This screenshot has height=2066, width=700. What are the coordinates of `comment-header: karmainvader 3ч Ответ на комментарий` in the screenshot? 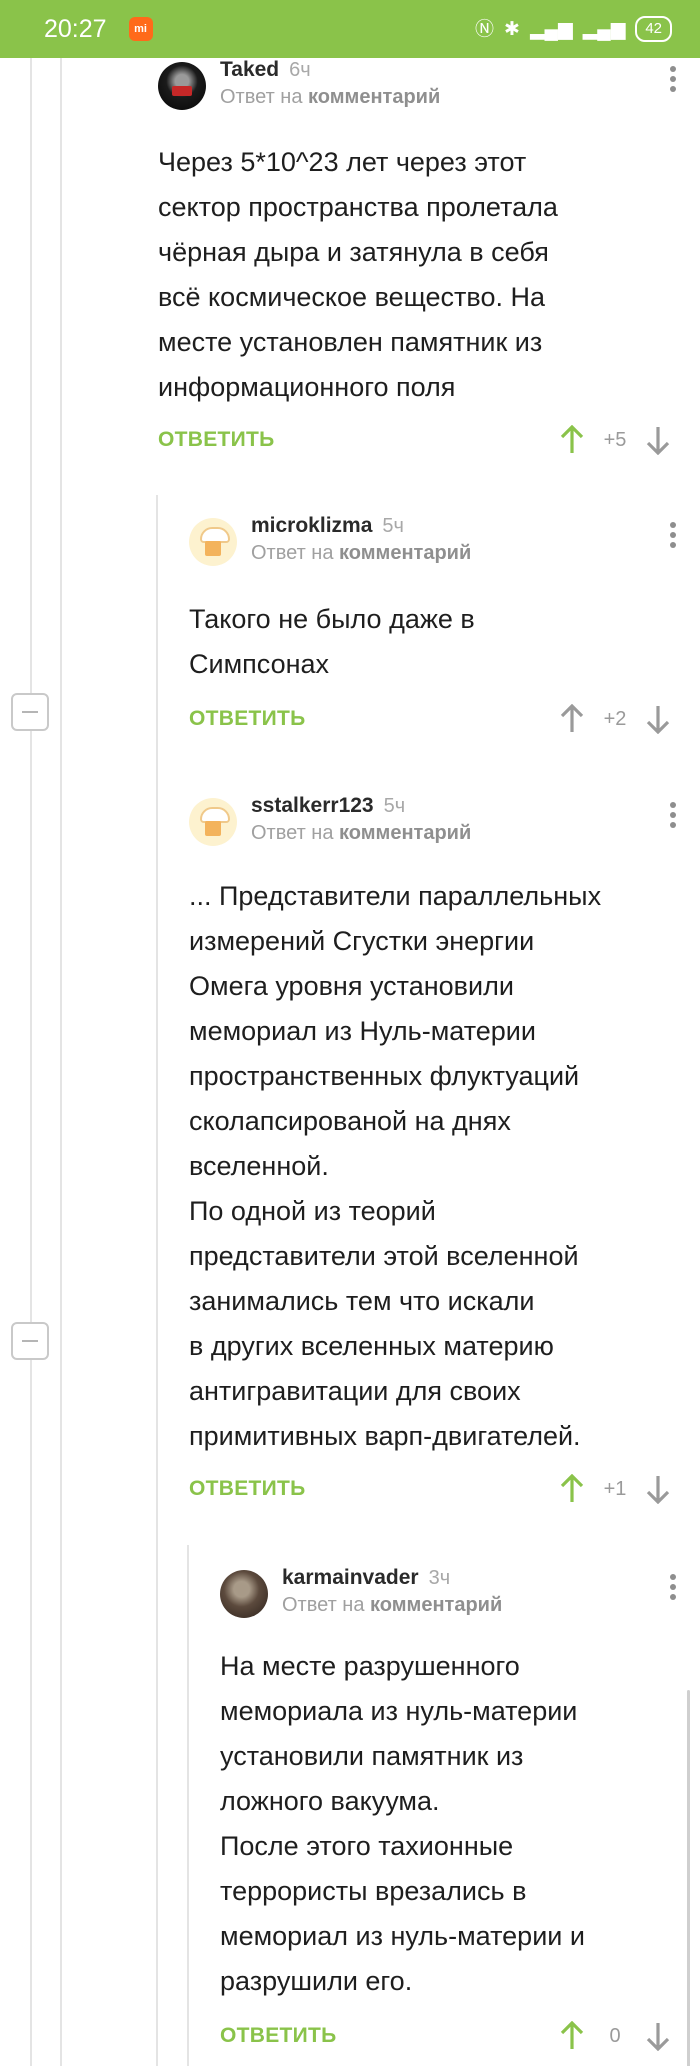 It's located at (449, 1597).